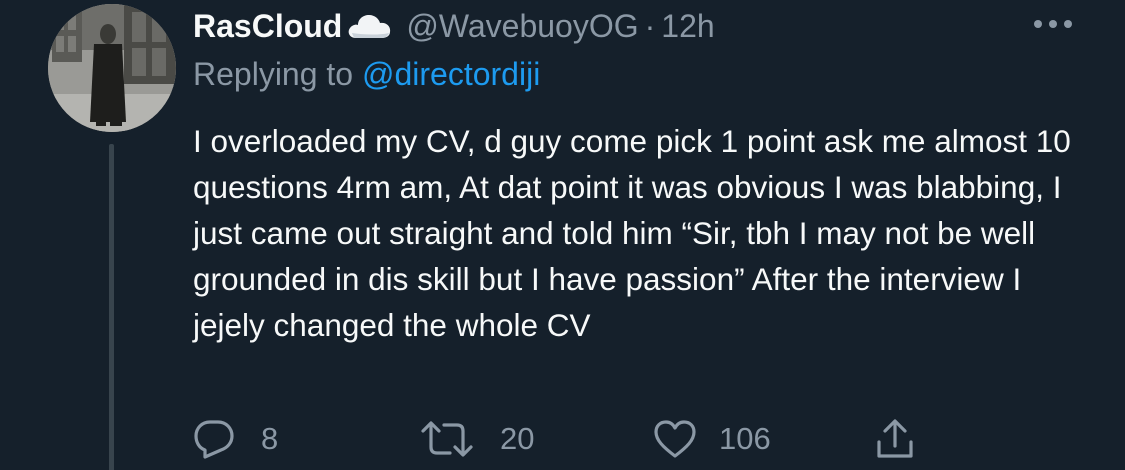  I want to click on avatar, so click(112, 68).